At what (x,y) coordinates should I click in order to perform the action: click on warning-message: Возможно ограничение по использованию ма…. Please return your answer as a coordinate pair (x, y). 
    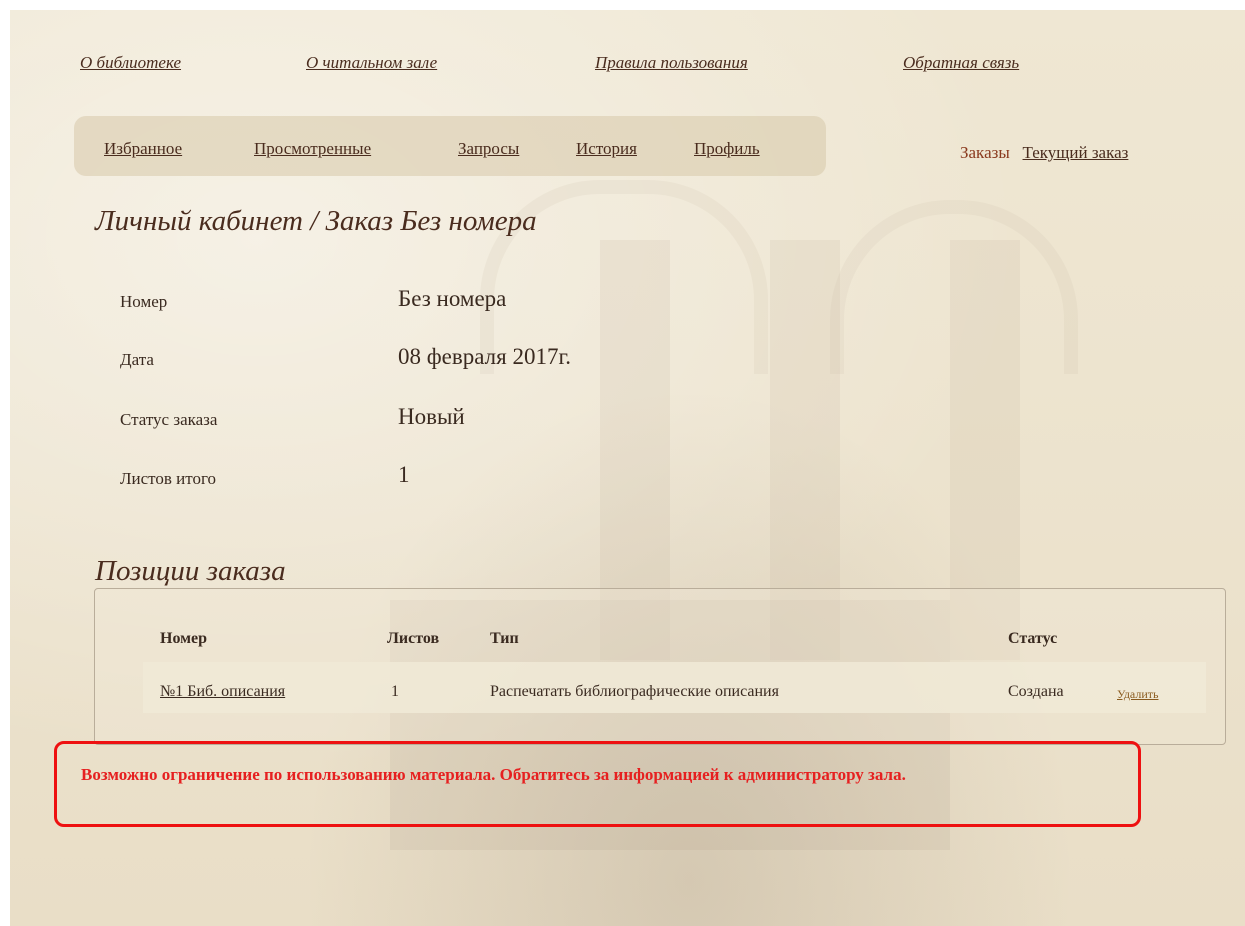
    Looking at the image, I should click on (493, 774).